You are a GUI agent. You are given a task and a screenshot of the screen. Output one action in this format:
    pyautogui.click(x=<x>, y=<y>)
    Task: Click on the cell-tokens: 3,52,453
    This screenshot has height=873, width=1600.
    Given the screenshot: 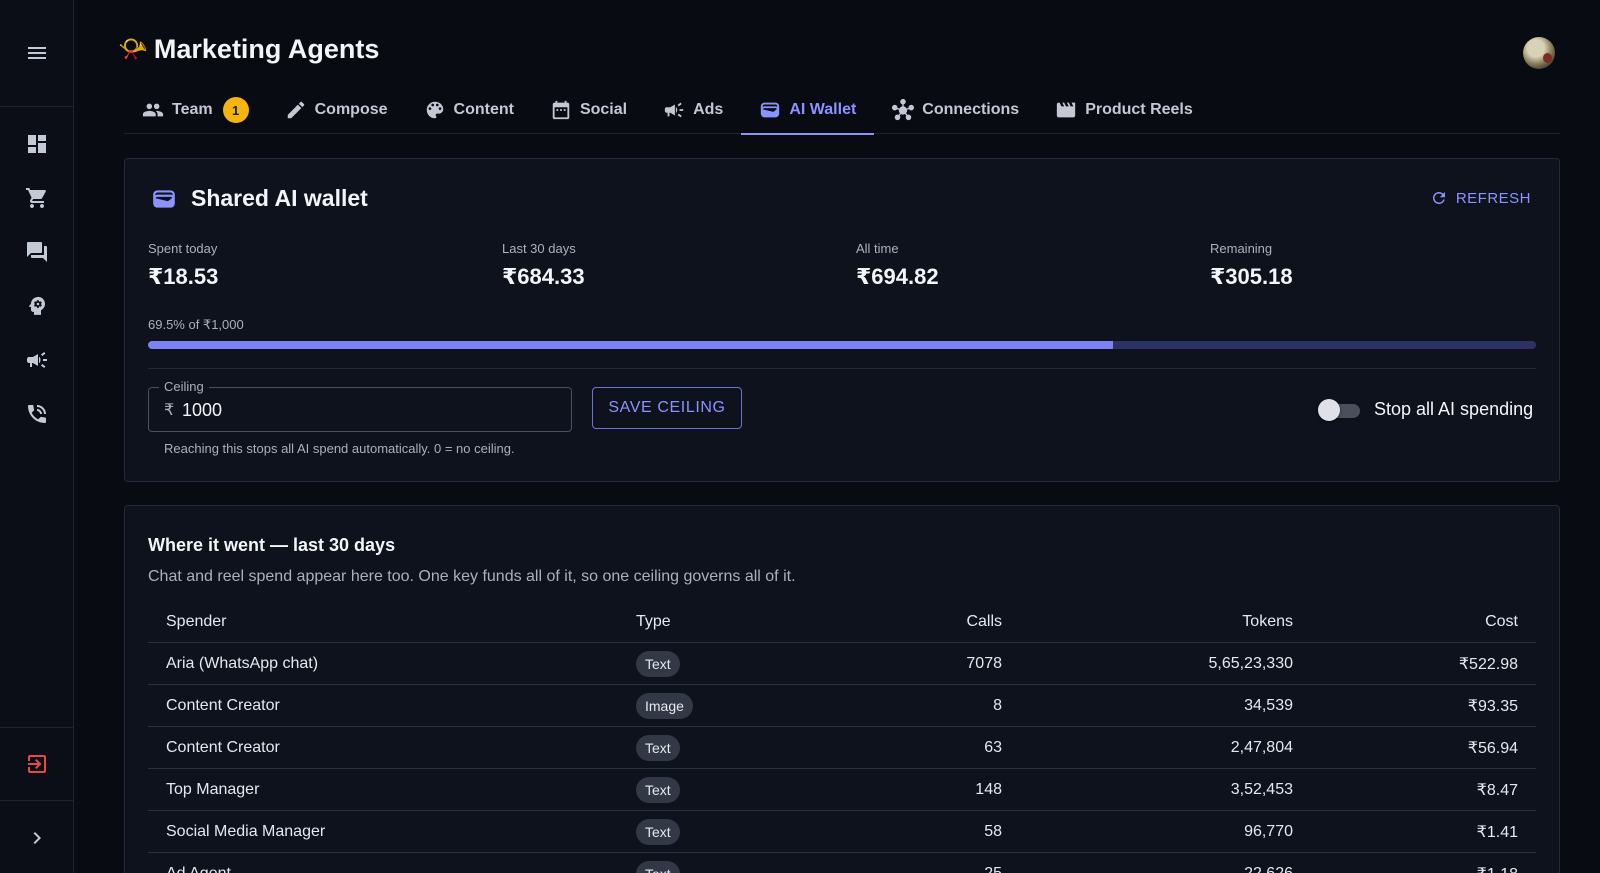 What is the action you would take?
    pyautogui.click(x=1261, y=789)
    